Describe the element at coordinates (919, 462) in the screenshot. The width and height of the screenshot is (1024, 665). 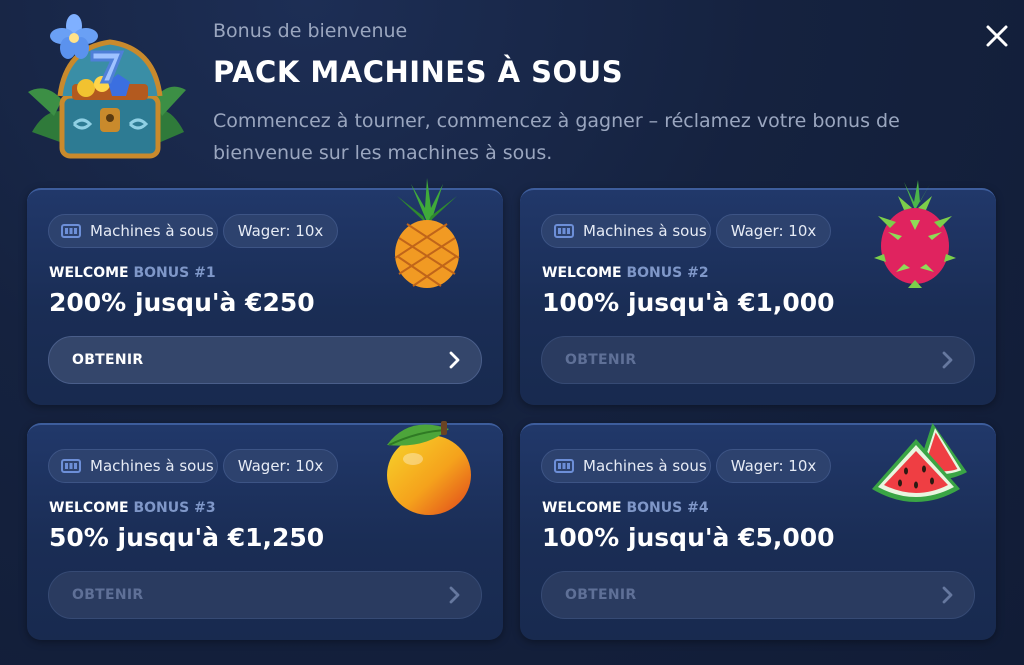
I see `watermelon-icon` at that location.